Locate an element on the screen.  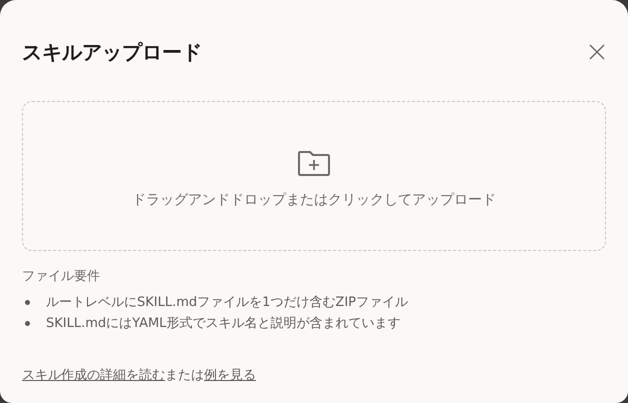
dialog-title: スキルアップロード is located at coordinates (112, 52).